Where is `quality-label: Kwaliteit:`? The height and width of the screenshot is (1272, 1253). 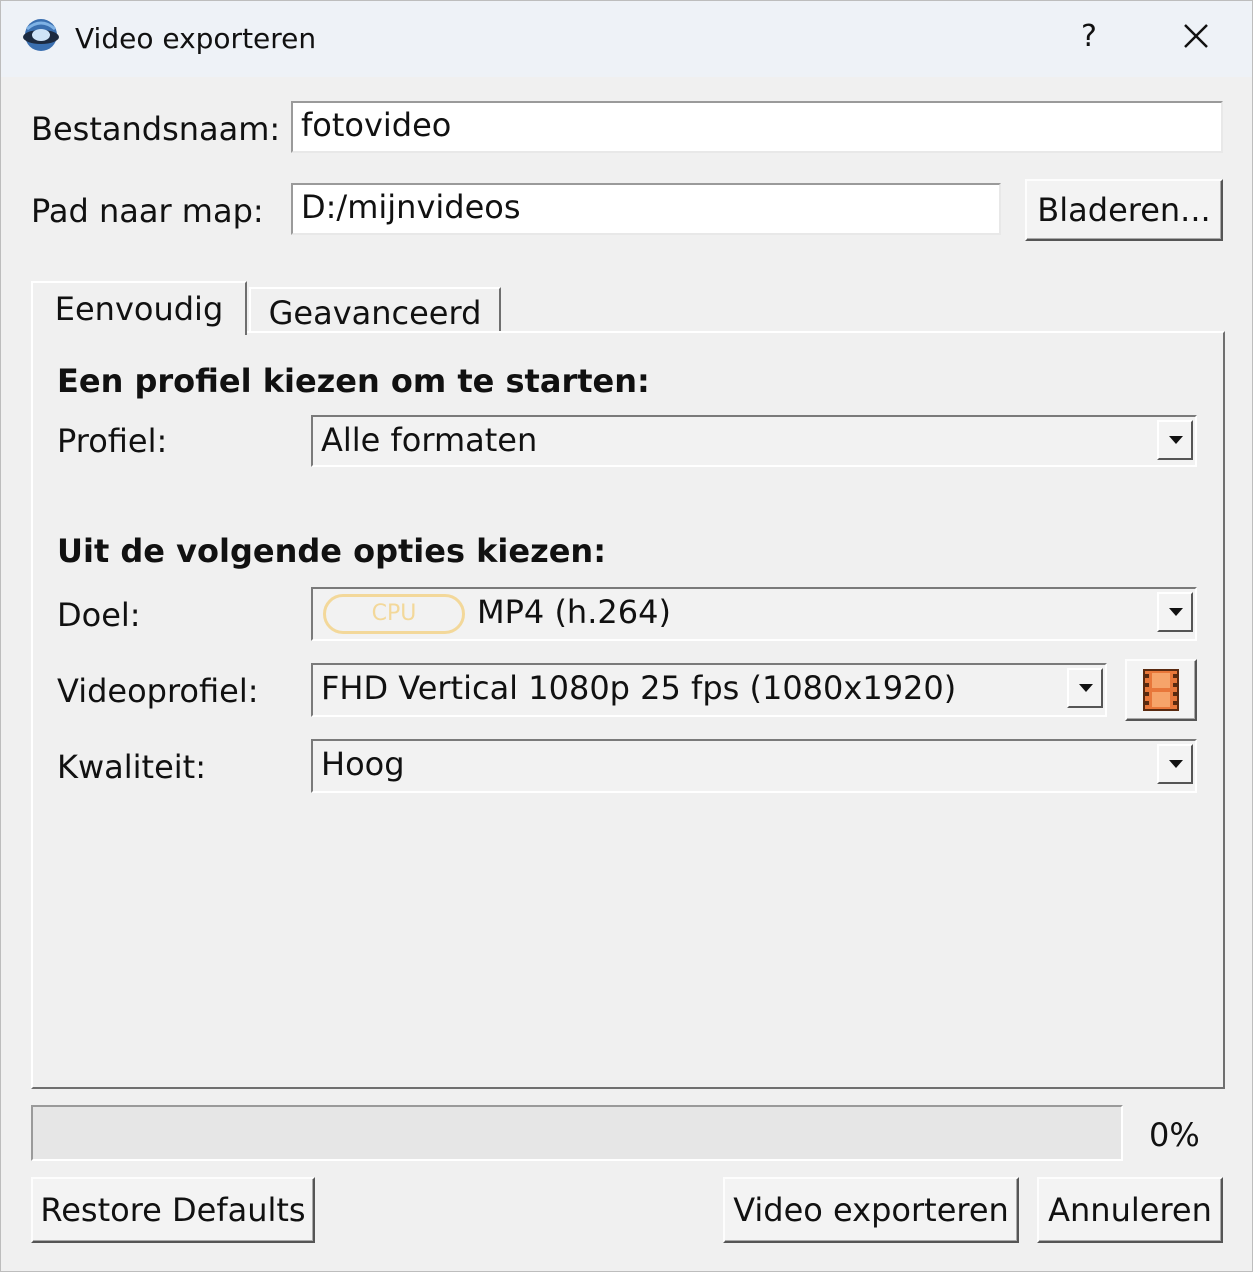 quality-label: Kwaliteit: is located at coordinates (131, 767).